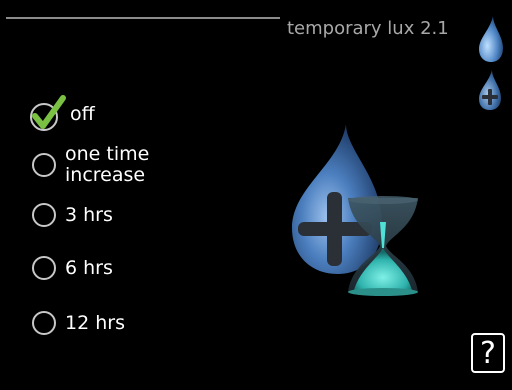 The height and width of the screenshot is (390, 512). I want to click on option-off: off, so click(60, 114).